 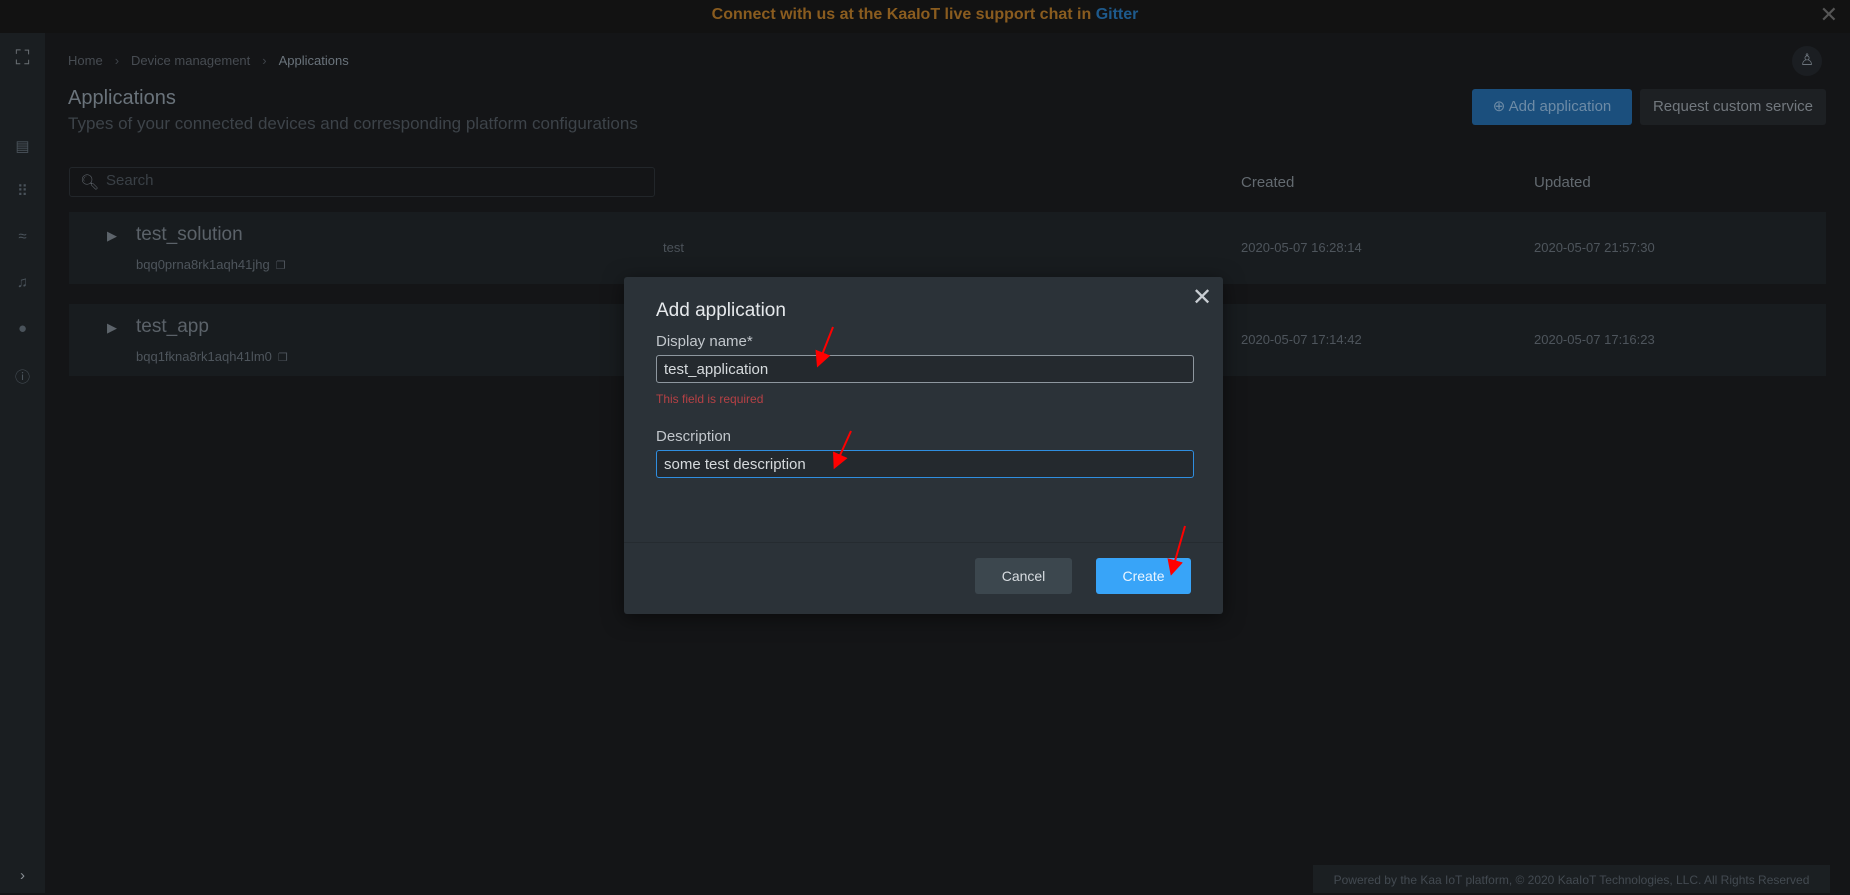 What do you see at coordinates (925, 464) in the screenshot?
I see `description-input` at bounding box center [925, 464].